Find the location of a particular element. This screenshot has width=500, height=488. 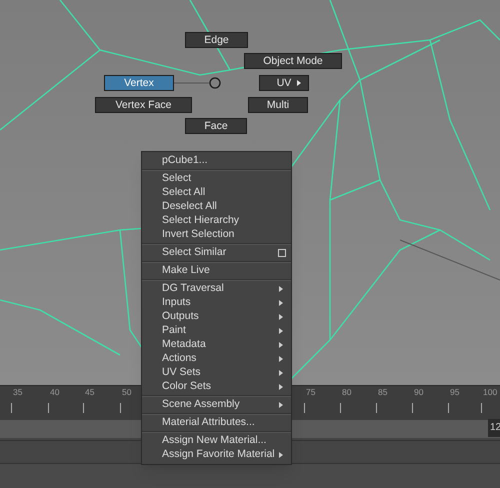

frame-number: 35 is located at coordinates (17, 392).